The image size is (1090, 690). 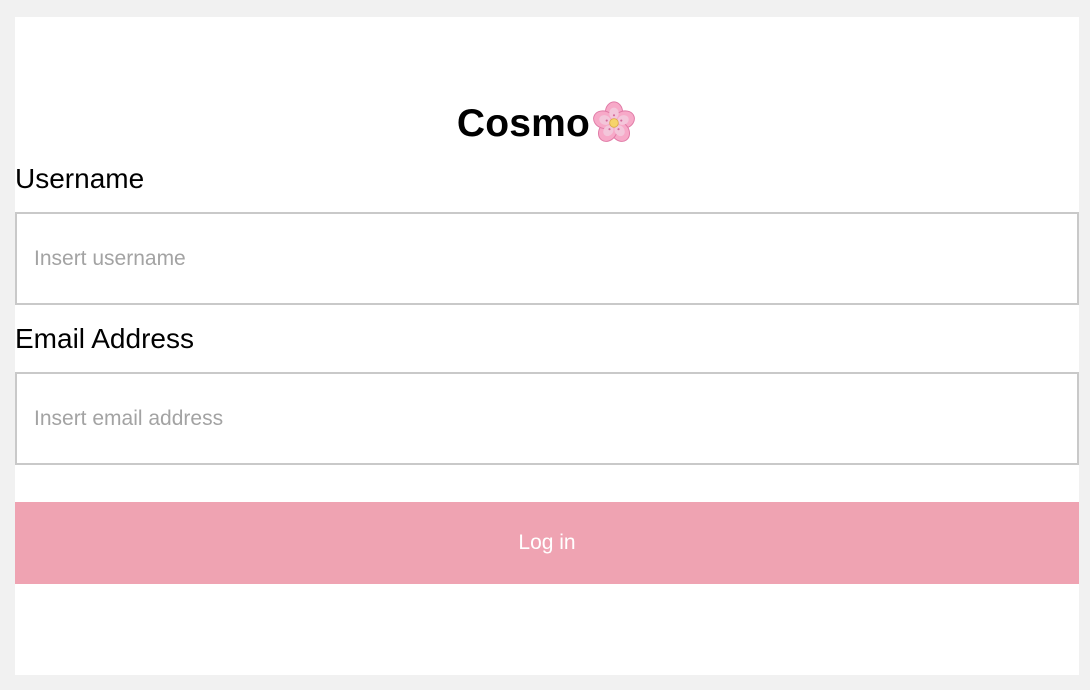 I want to click on login-button-label: Log in, so click(x=547, y=542).